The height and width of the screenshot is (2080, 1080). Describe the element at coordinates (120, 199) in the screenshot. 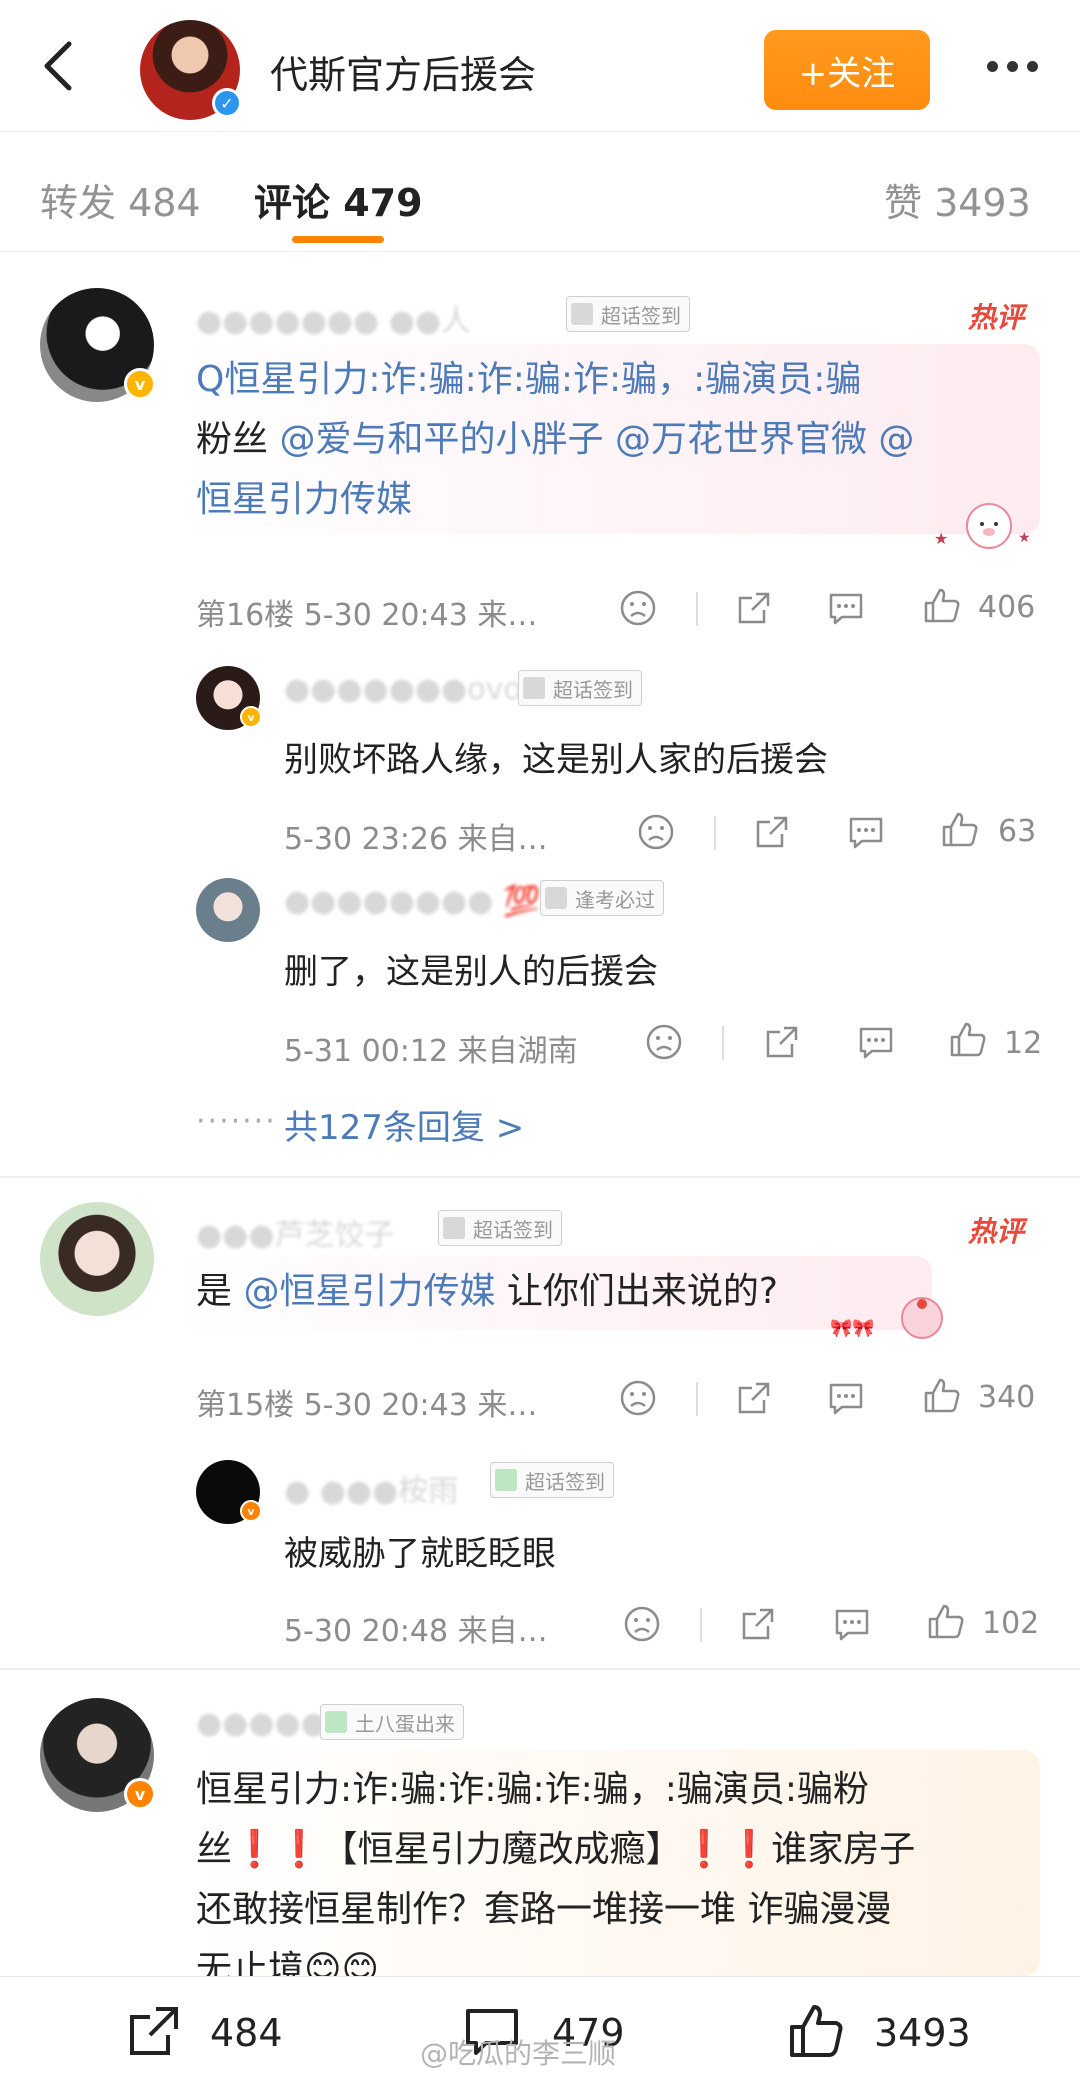

I see `tab-reposts: 转发 484` at that location.